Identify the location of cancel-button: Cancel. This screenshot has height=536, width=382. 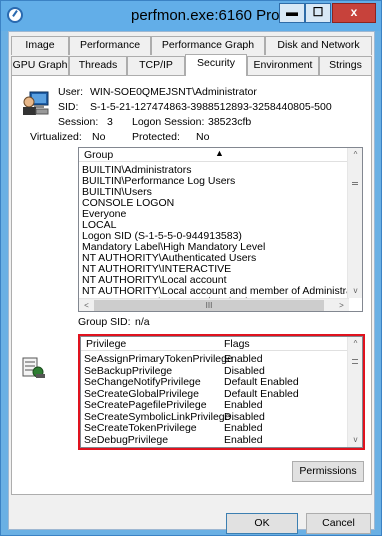
(338, 523).